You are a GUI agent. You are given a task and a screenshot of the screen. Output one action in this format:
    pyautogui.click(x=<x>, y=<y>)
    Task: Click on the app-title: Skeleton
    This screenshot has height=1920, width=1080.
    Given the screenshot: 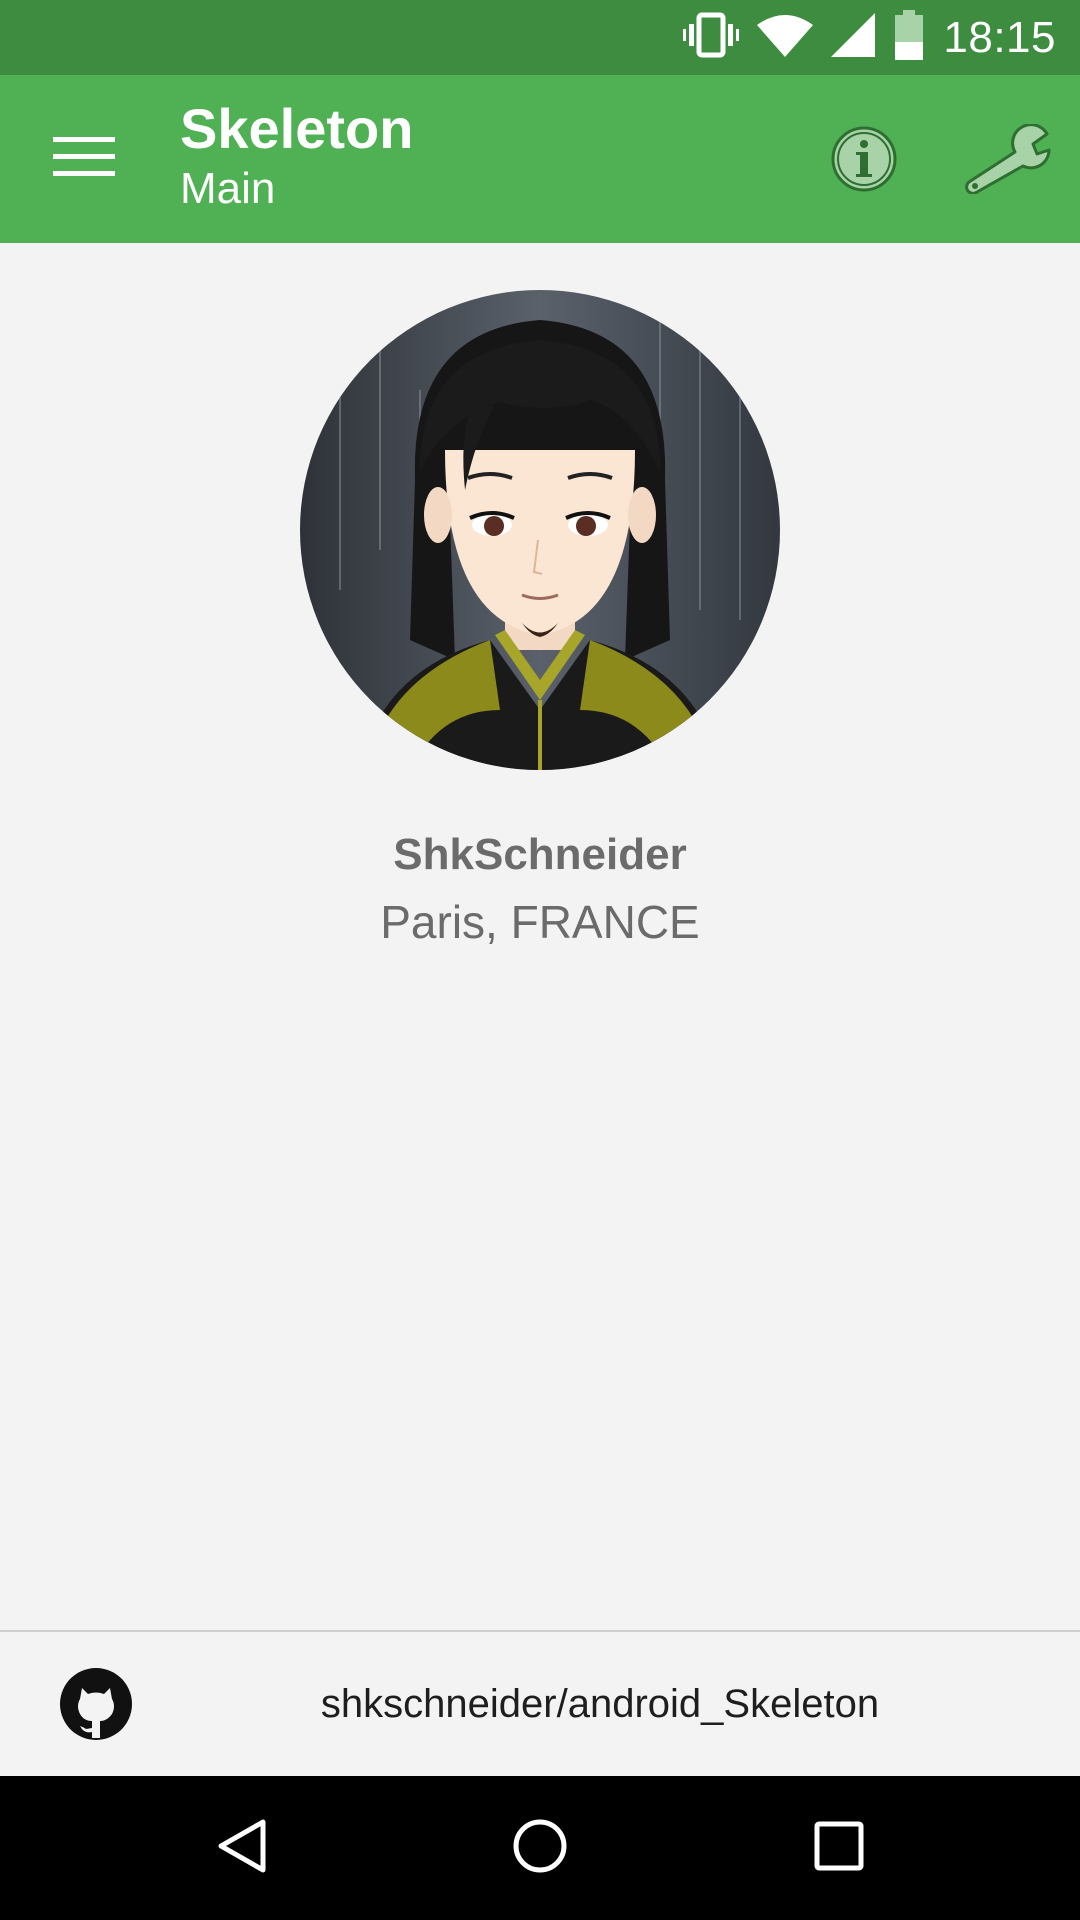 What is the action you would take?
    pyautogui.click(x=297, y=128)
    